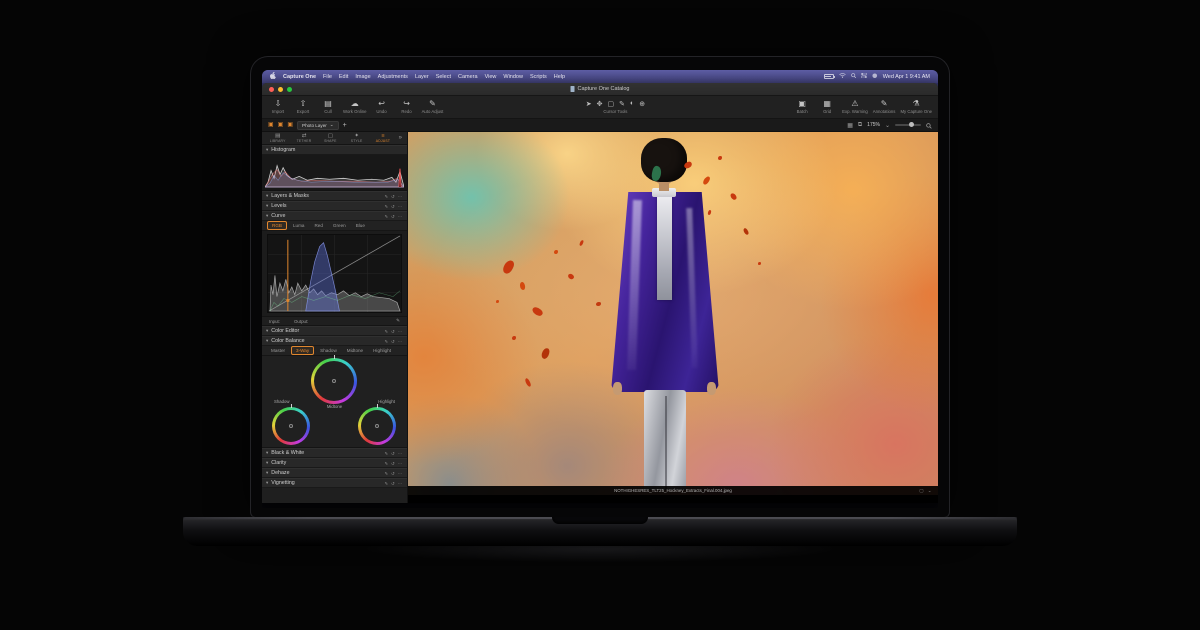 Image resolution: width=1200 pixels, height=630 pixels. I want to click on viewer-copy-icon: ⧉, so click(860, 125).